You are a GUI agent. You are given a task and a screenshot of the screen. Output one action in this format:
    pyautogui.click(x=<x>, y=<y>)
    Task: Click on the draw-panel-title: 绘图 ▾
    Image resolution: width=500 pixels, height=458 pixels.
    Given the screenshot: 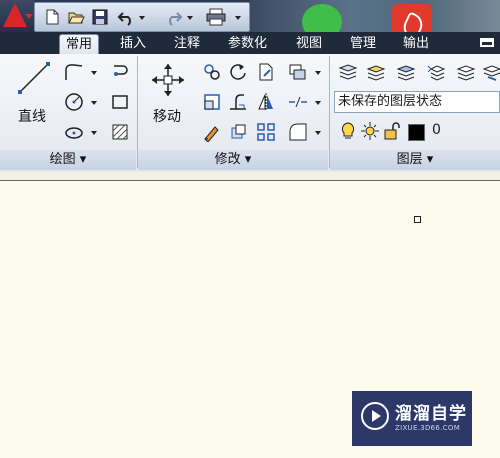 What is the action you would take?
    pyautogui.click(x=68, y=160)
    